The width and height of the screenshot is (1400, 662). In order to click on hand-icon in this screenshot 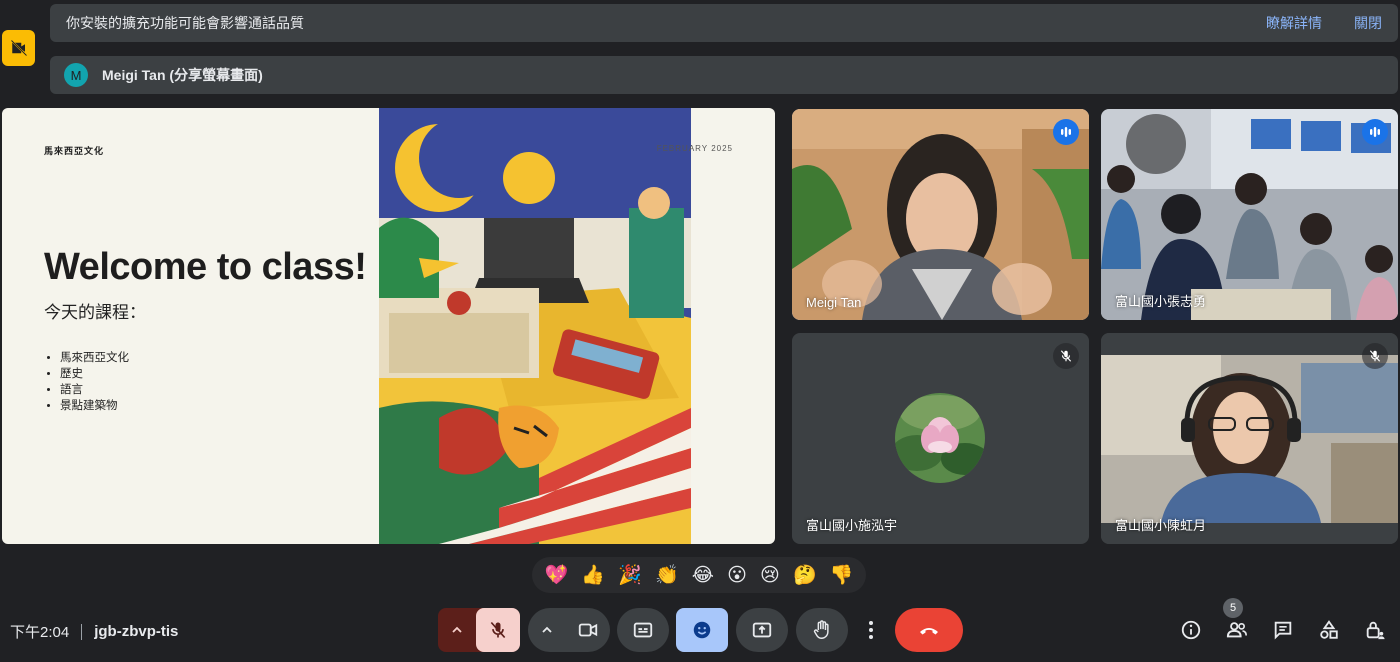, I will do `click(821, 629)`.